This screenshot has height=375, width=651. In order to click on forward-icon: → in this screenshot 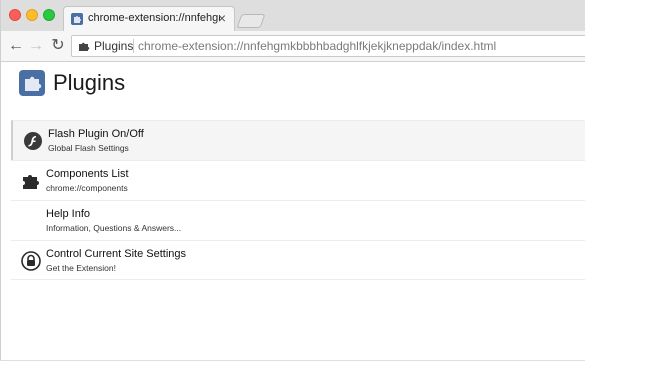, I will do `click(36, 46)`.